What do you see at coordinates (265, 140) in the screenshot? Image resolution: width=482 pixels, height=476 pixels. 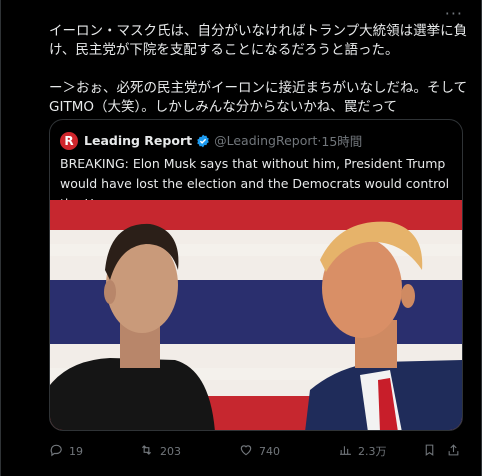 I see `quoted-author-handle: @LeadingReport` at bounding box center [265, 140].